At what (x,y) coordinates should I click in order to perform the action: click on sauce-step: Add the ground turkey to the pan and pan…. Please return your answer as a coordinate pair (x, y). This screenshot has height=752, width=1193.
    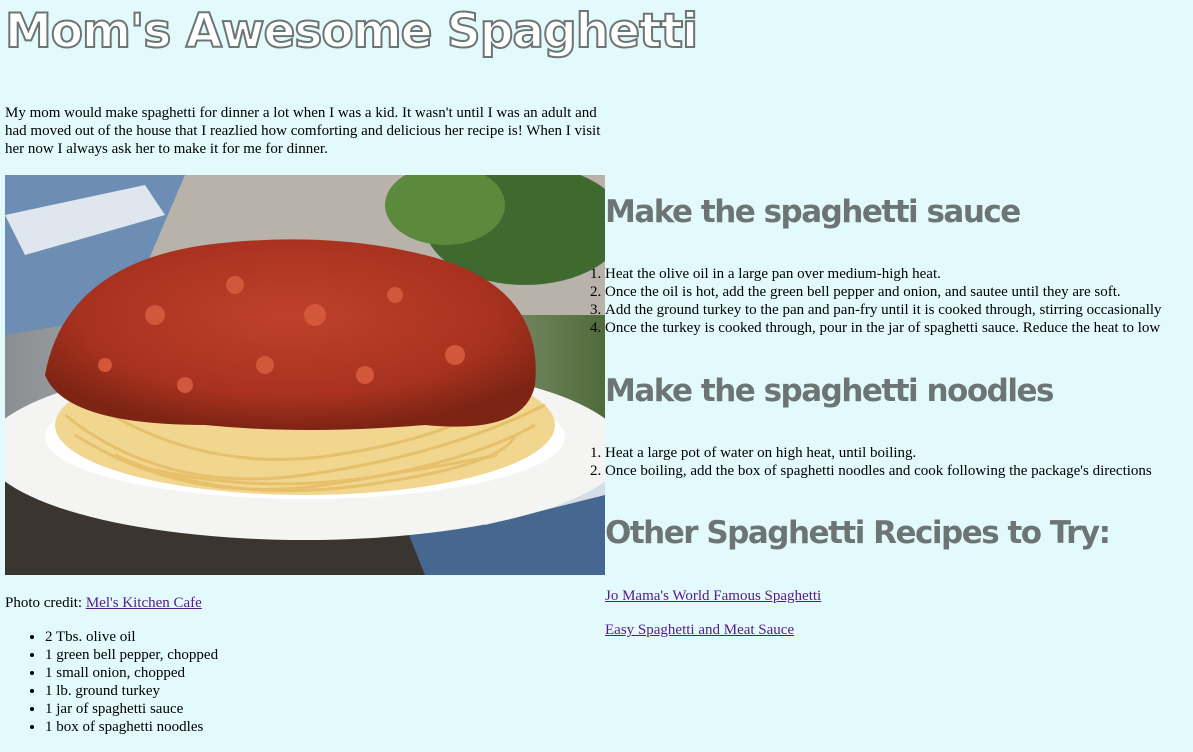
    Looking at the image, I should click on (899, 310).